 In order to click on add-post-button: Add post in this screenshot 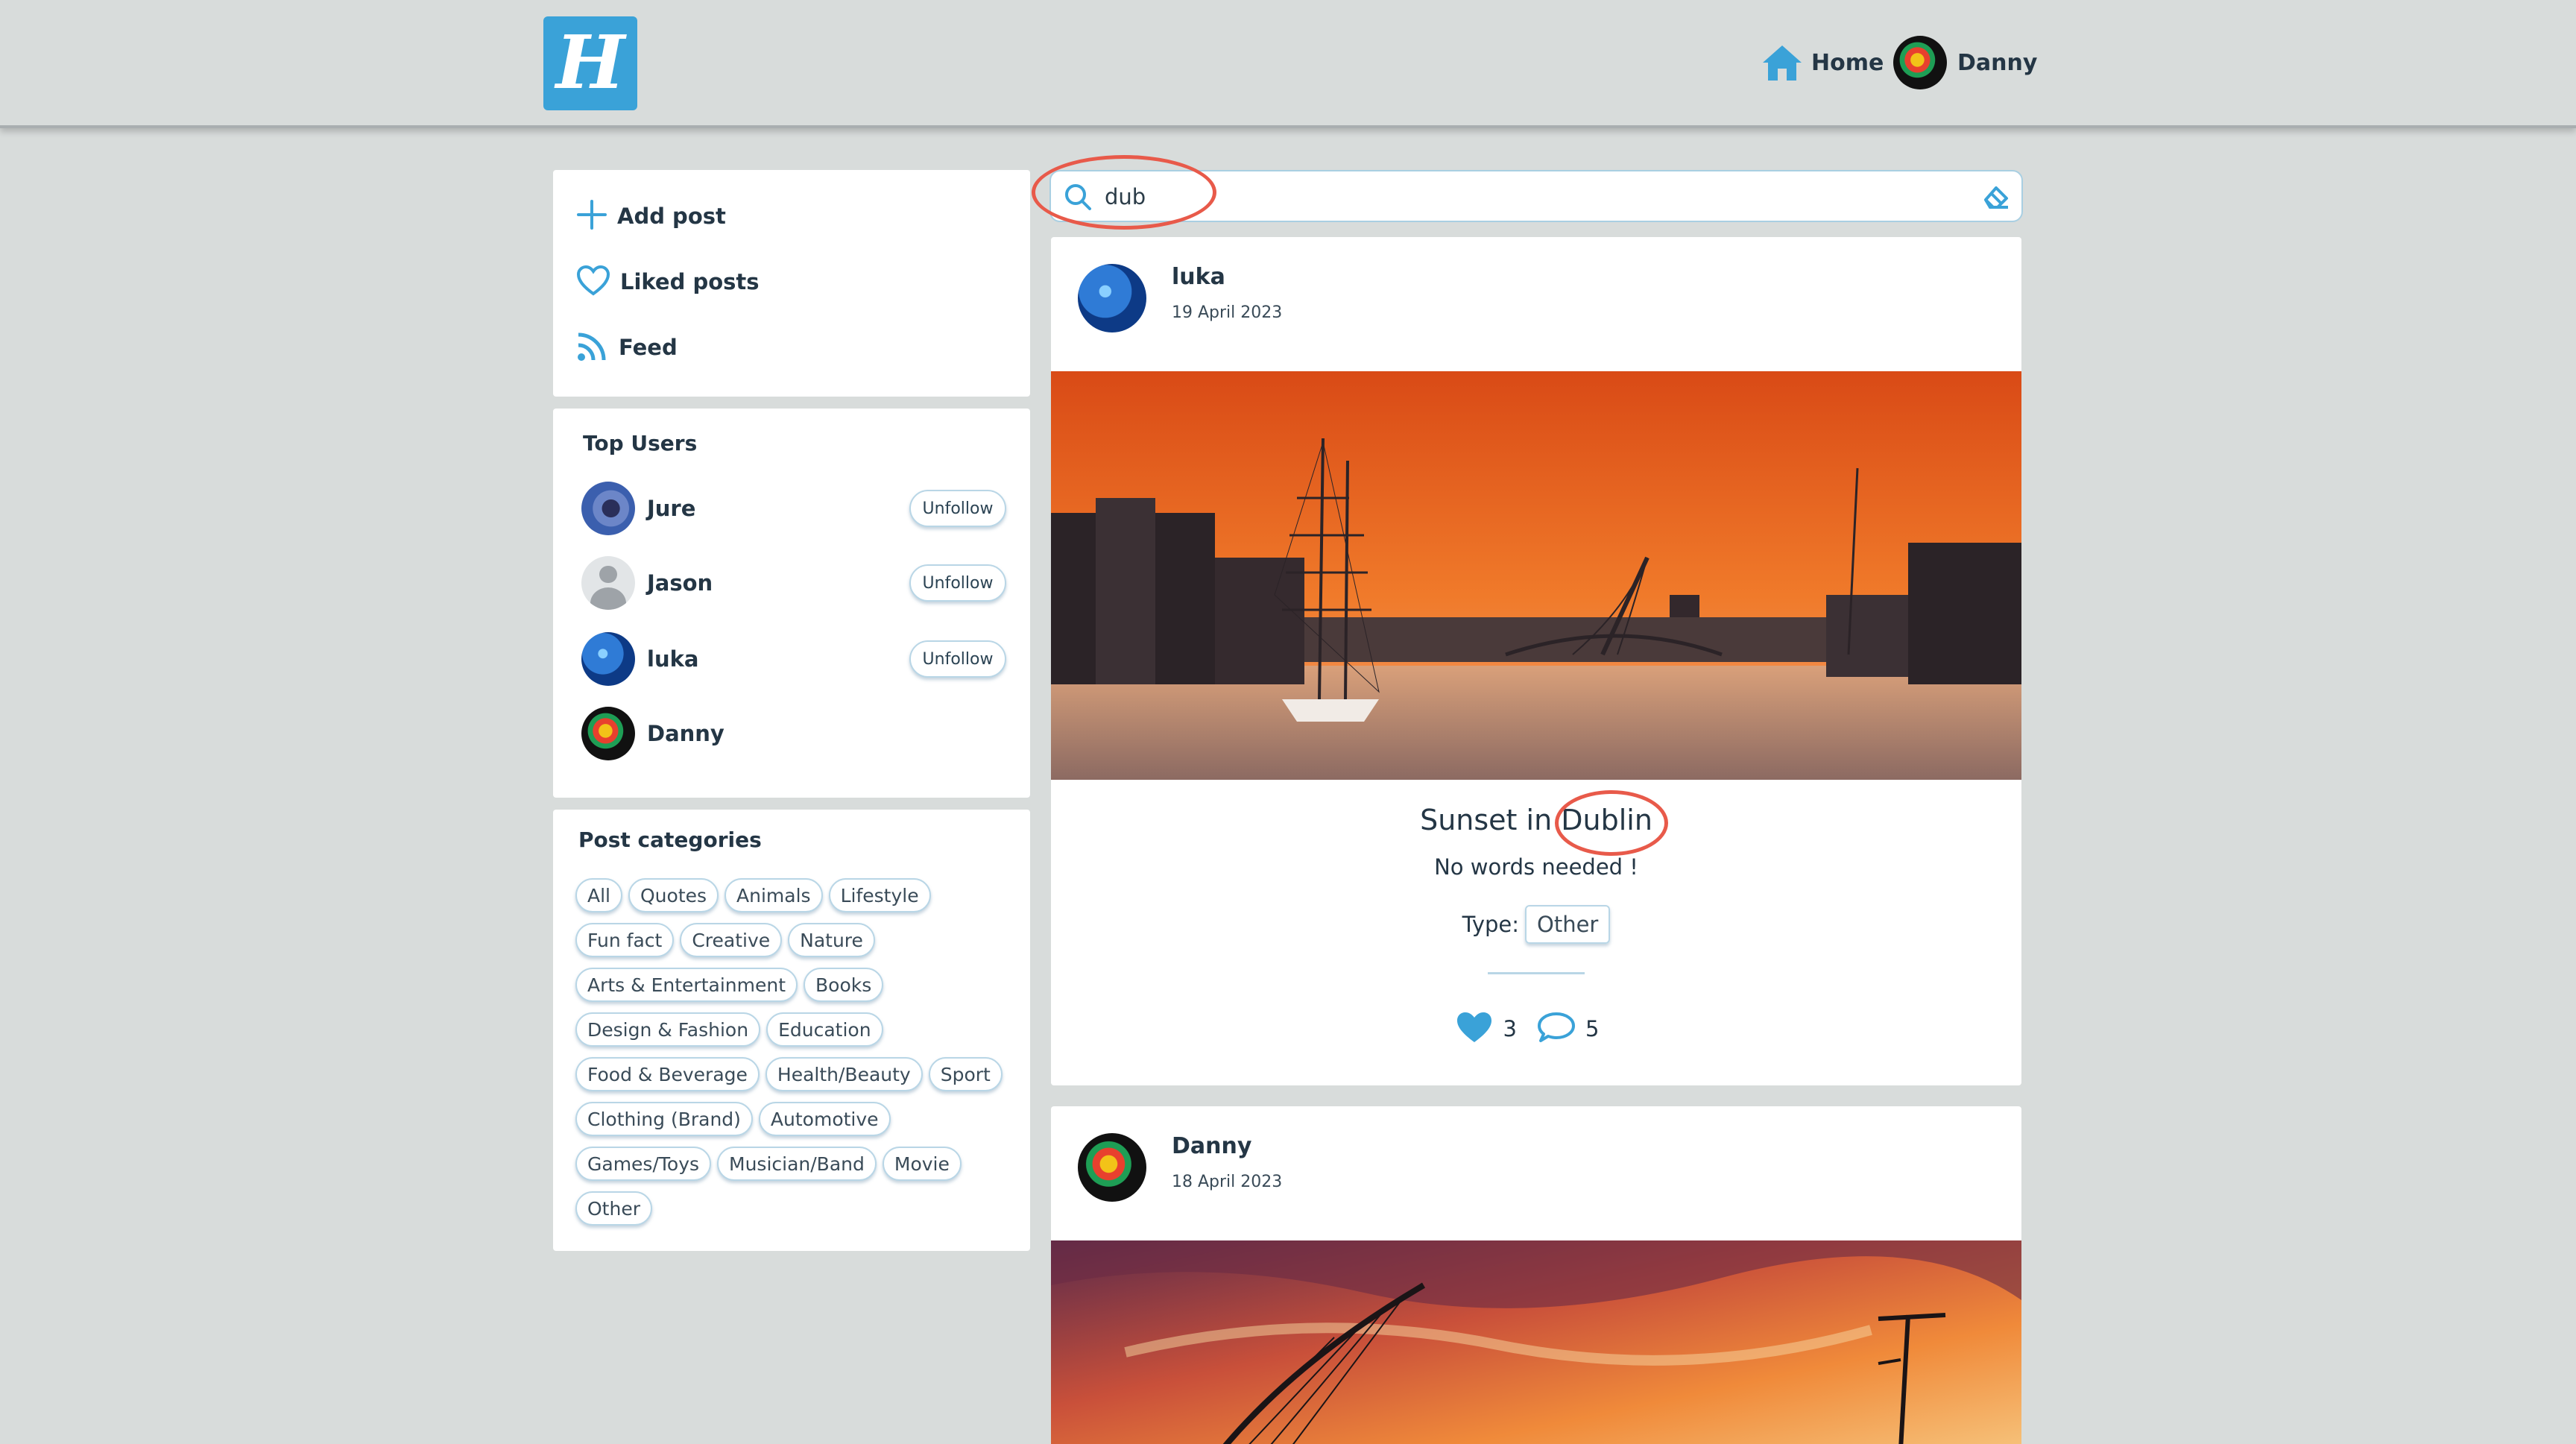, I will do `click(650, 216)`.